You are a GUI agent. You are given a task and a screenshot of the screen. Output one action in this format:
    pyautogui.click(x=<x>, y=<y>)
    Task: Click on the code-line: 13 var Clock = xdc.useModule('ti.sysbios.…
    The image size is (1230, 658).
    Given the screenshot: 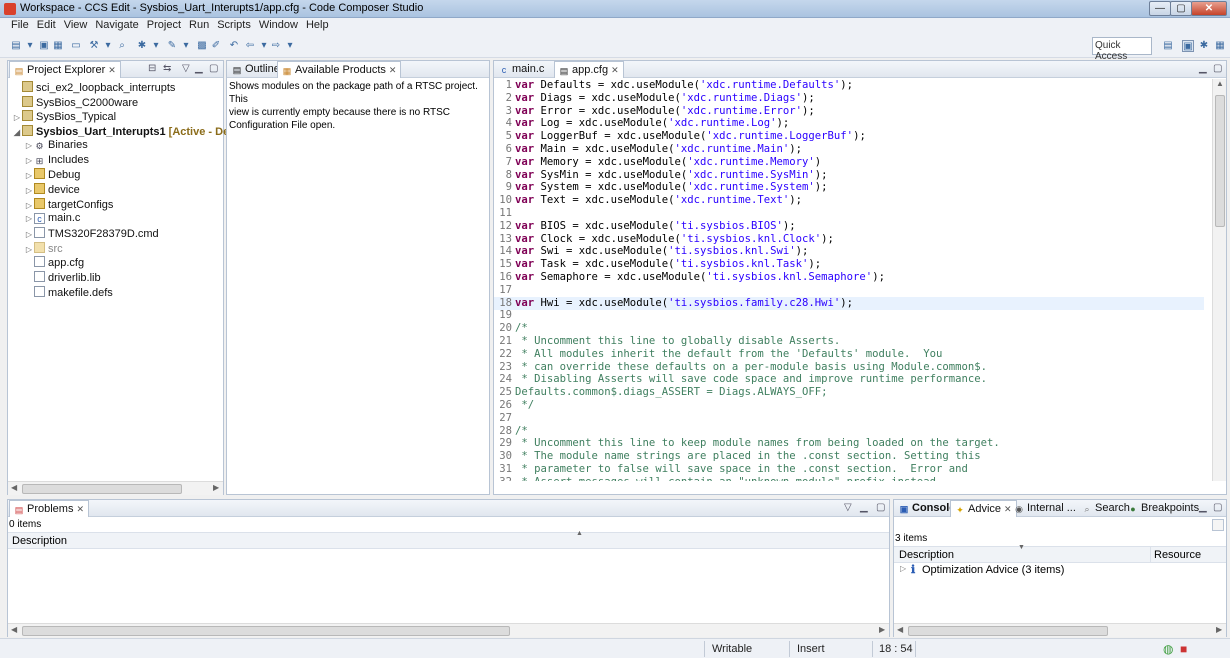 What is the action you would take?
    pyautogui.click(x=849, y=239)
    